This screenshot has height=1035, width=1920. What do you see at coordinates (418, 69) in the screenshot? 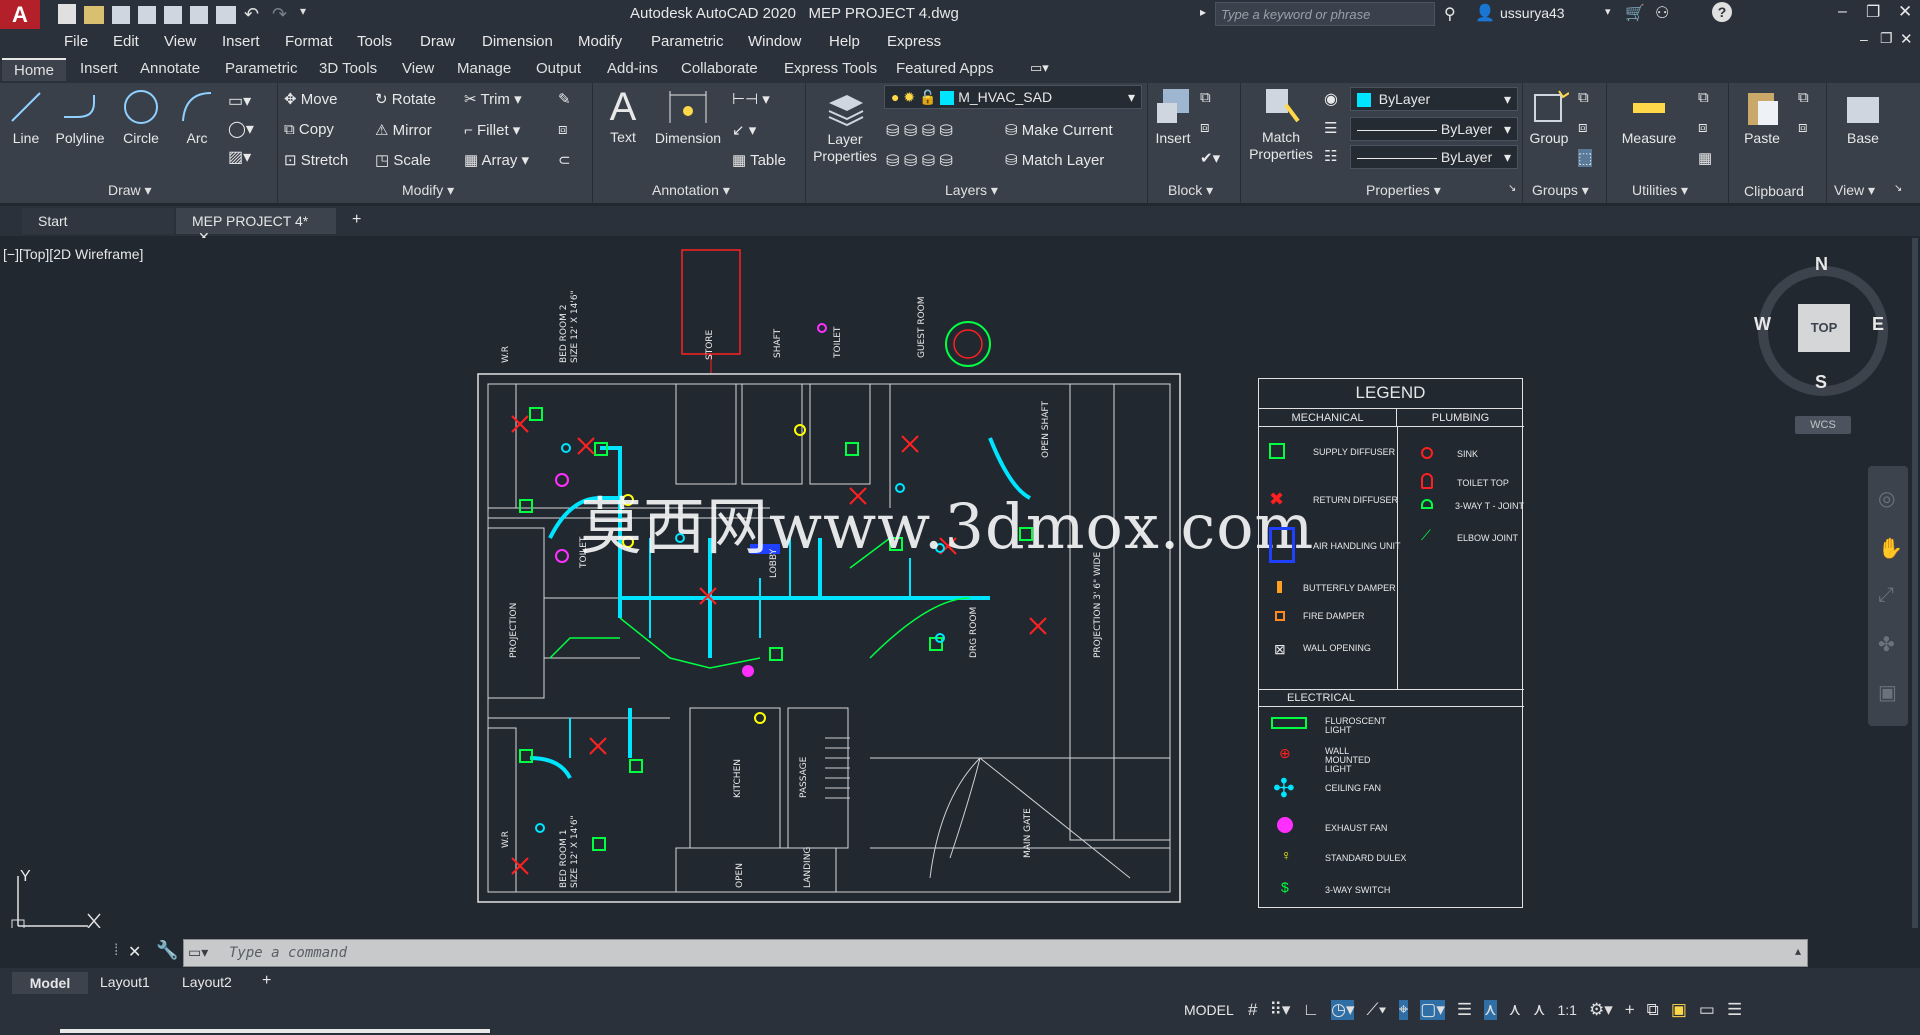
I see `tab-view: View` at bounding box center [418, 69].